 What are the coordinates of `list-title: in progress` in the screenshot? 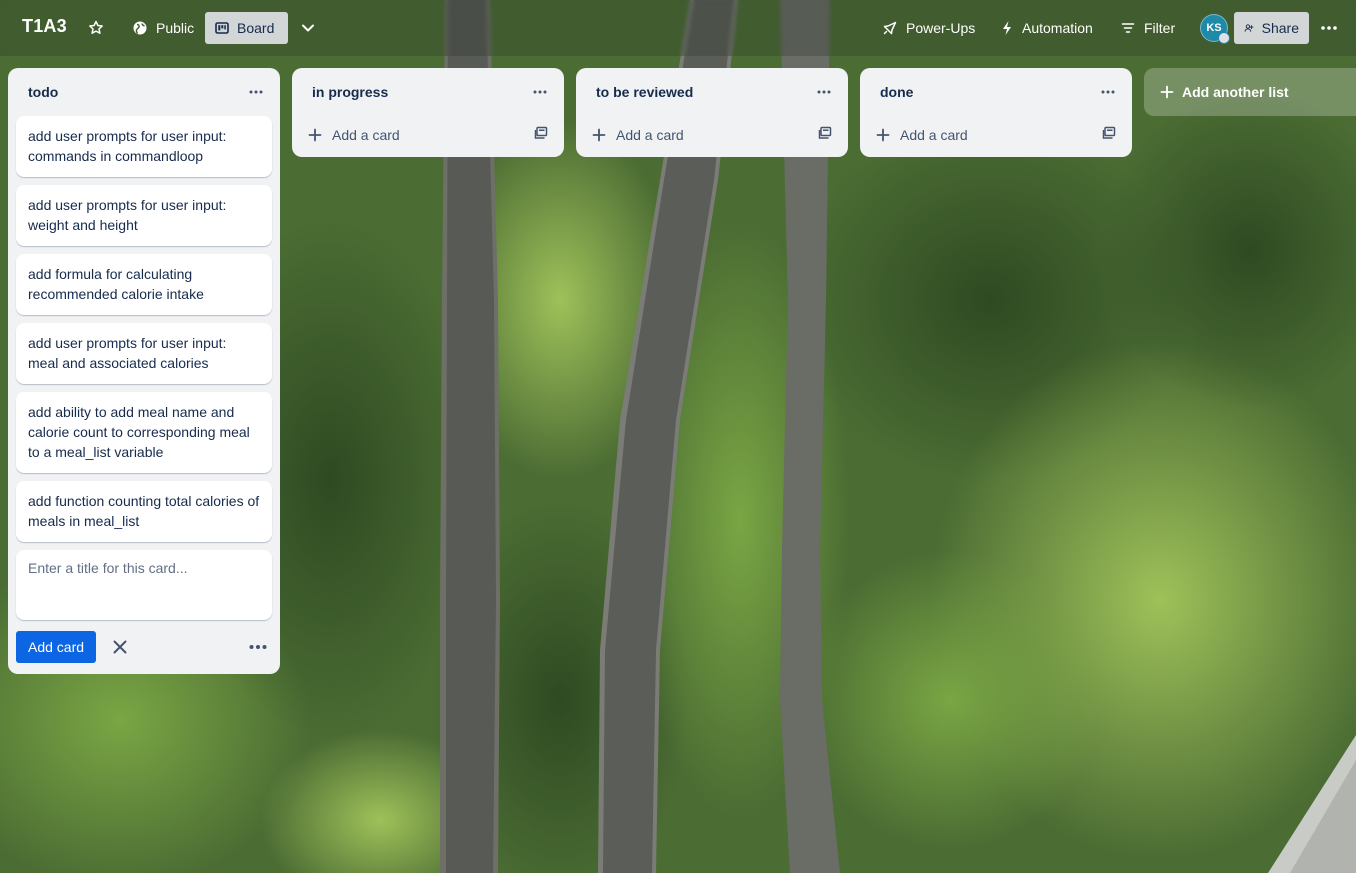 It's located at (350, 92).